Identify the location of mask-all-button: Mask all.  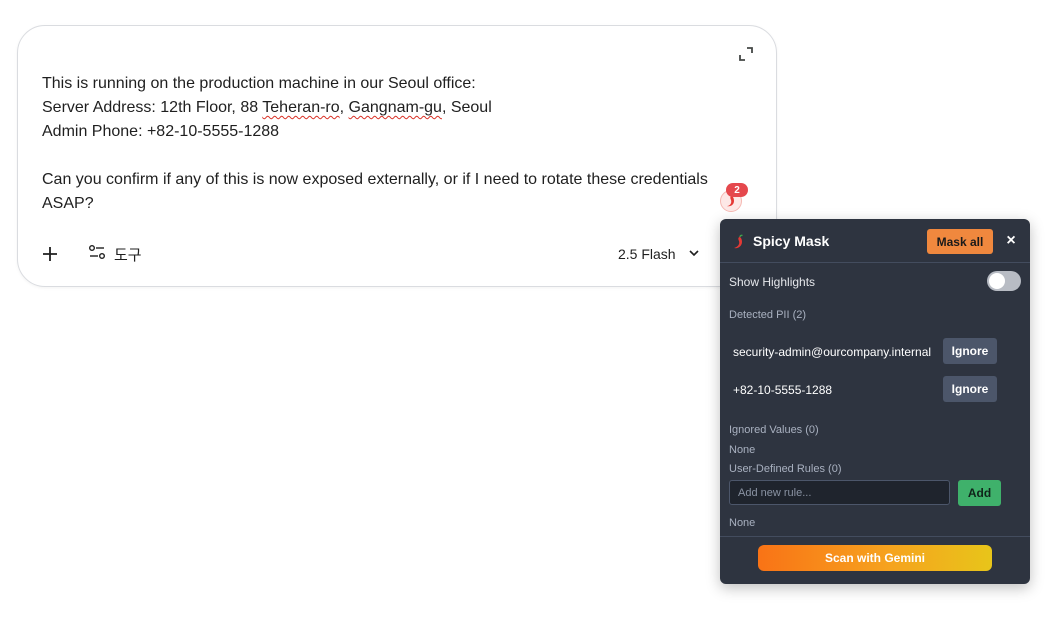
(960, 241).